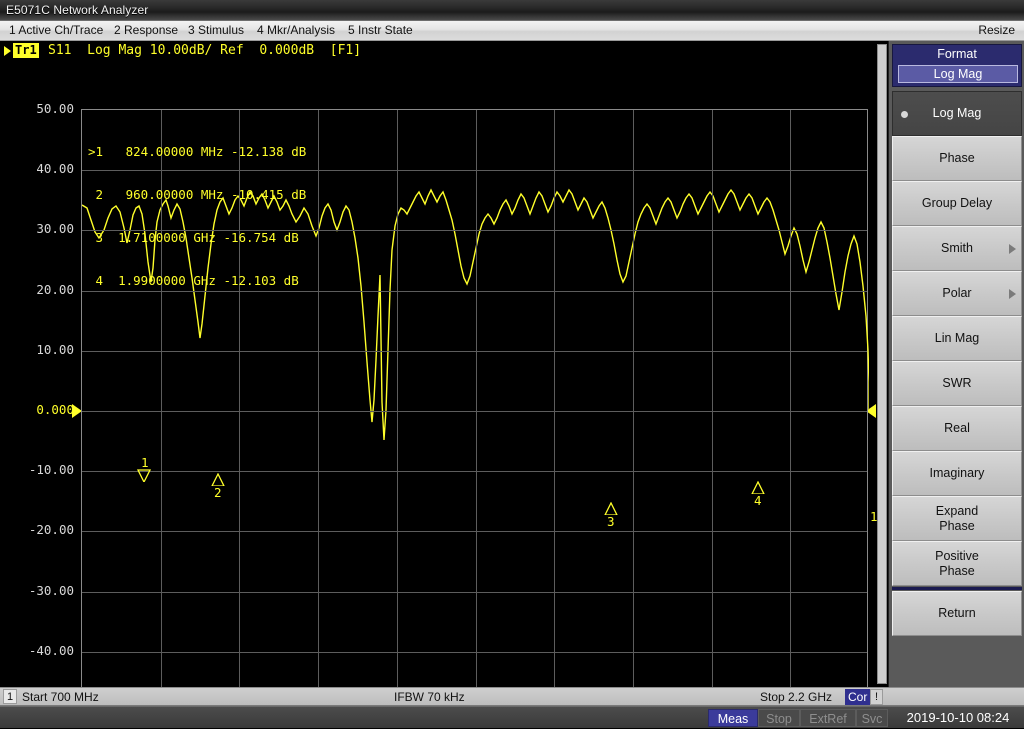 The height and width of the screenshot is (729, 1024). Describe the element at coordinates (56, 30) in the screenshot. I see `menu-item-active-ch-trace: 1 Active Ch/Trace` at that location.